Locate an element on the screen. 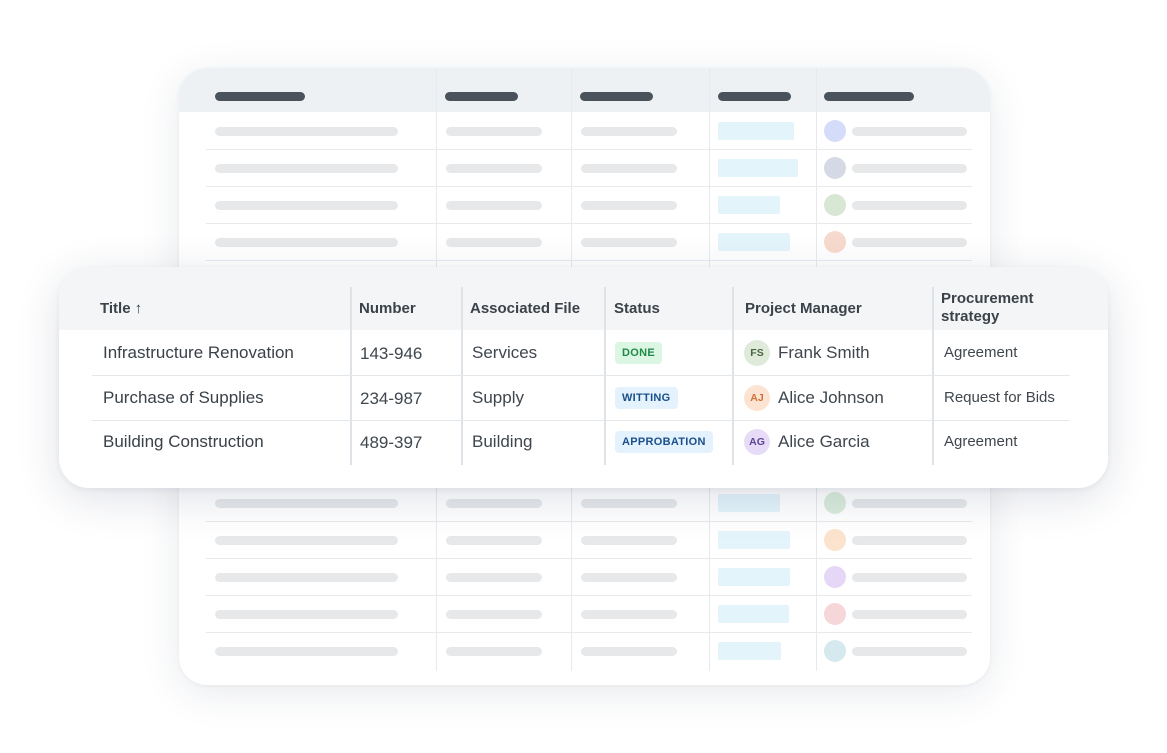 This screenshot has width=1167, height=753. avatar: FS is located at coordinates (757, 353).